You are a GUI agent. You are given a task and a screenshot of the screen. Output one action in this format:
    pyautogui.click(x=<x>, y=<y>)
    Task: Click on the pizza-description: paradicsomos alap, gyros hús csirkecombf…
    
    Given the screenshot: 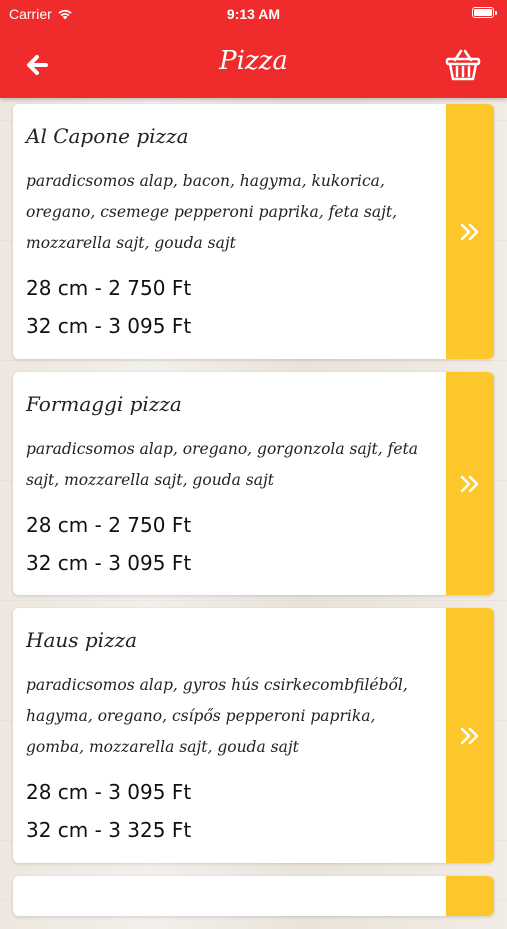 What is the action you would take?
    pyautogui.click(x=217, y=716)
    